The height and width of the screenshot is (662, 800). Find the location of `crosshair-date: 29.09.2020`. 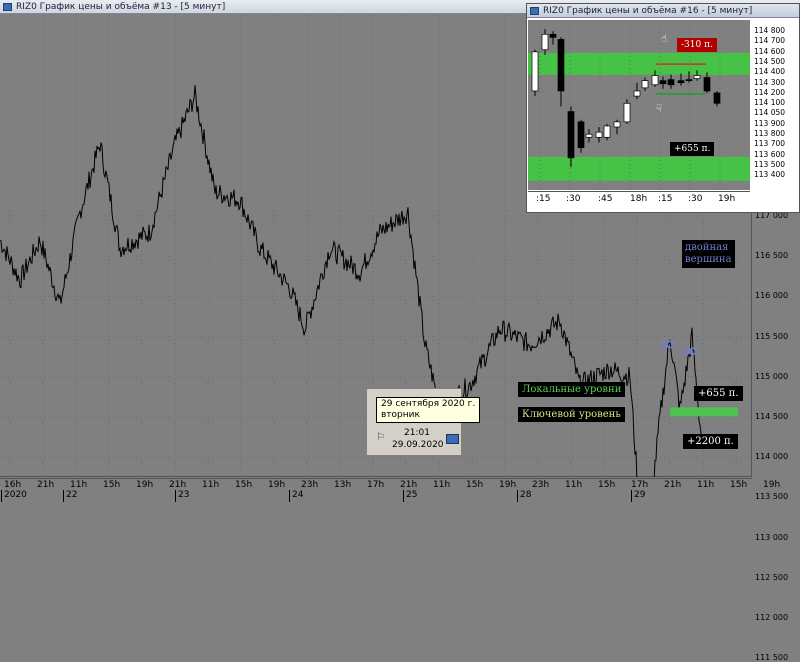

crosshair-date: 29.09.2020 is located at coordinates (418, 445).